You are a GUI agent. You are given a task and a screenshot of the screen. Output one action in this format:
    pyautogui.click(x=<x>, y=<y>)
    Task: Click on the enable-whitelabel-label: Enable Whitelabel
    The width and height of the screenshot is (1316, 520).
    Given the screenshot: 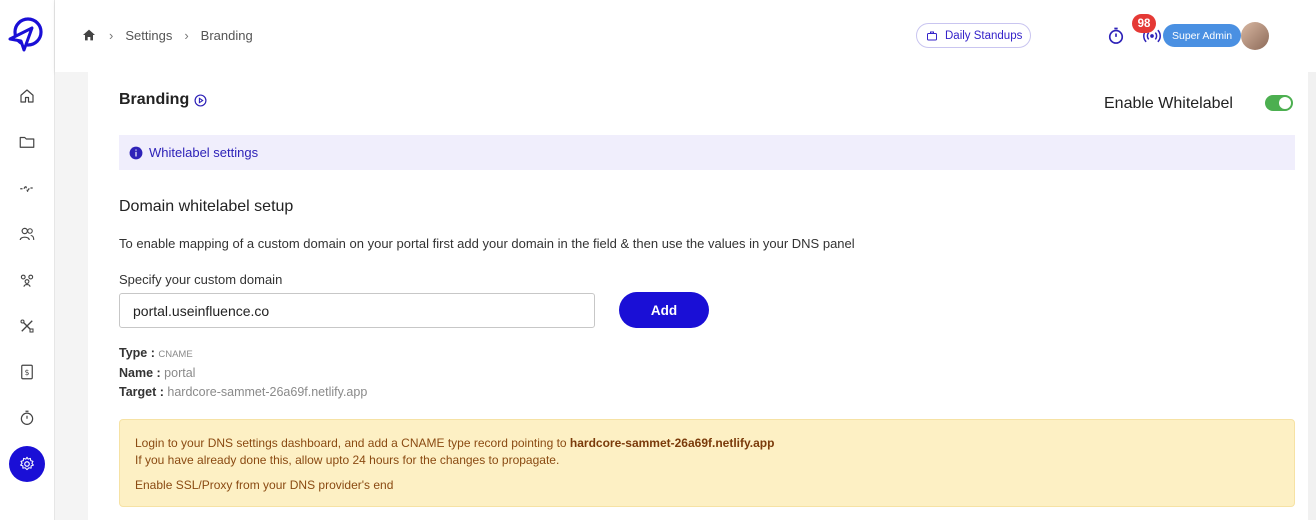 What is the action you would take?
    pyautogui.click(x=1168, y=103)
    